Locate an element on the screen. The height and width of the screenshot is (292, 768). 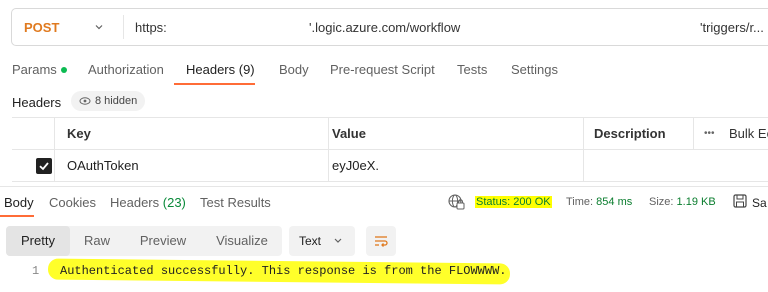
response-time: Time: 854 ms is located at coordinates (599, 202).